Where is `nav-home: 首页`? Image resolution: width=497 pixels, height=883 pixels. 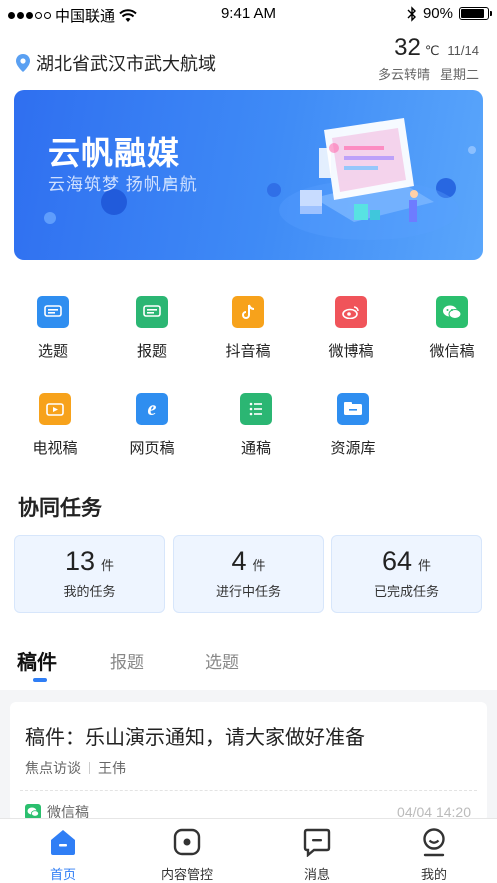
nav-home: 首页 is located at coordinates (63, 855).